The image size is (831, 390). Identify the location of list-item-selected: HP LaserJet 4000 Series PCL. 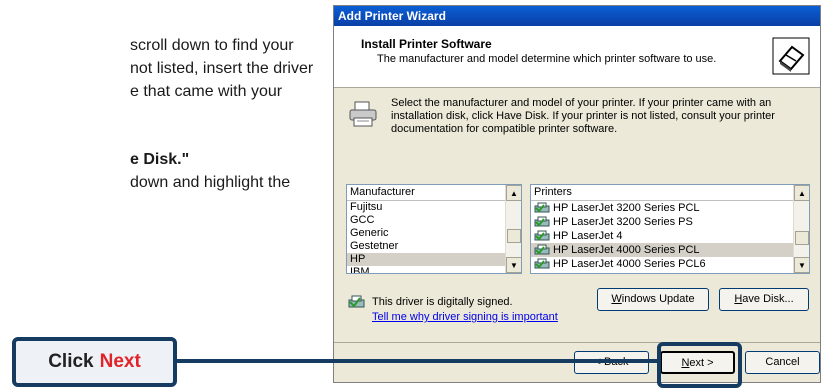
(670, 250).